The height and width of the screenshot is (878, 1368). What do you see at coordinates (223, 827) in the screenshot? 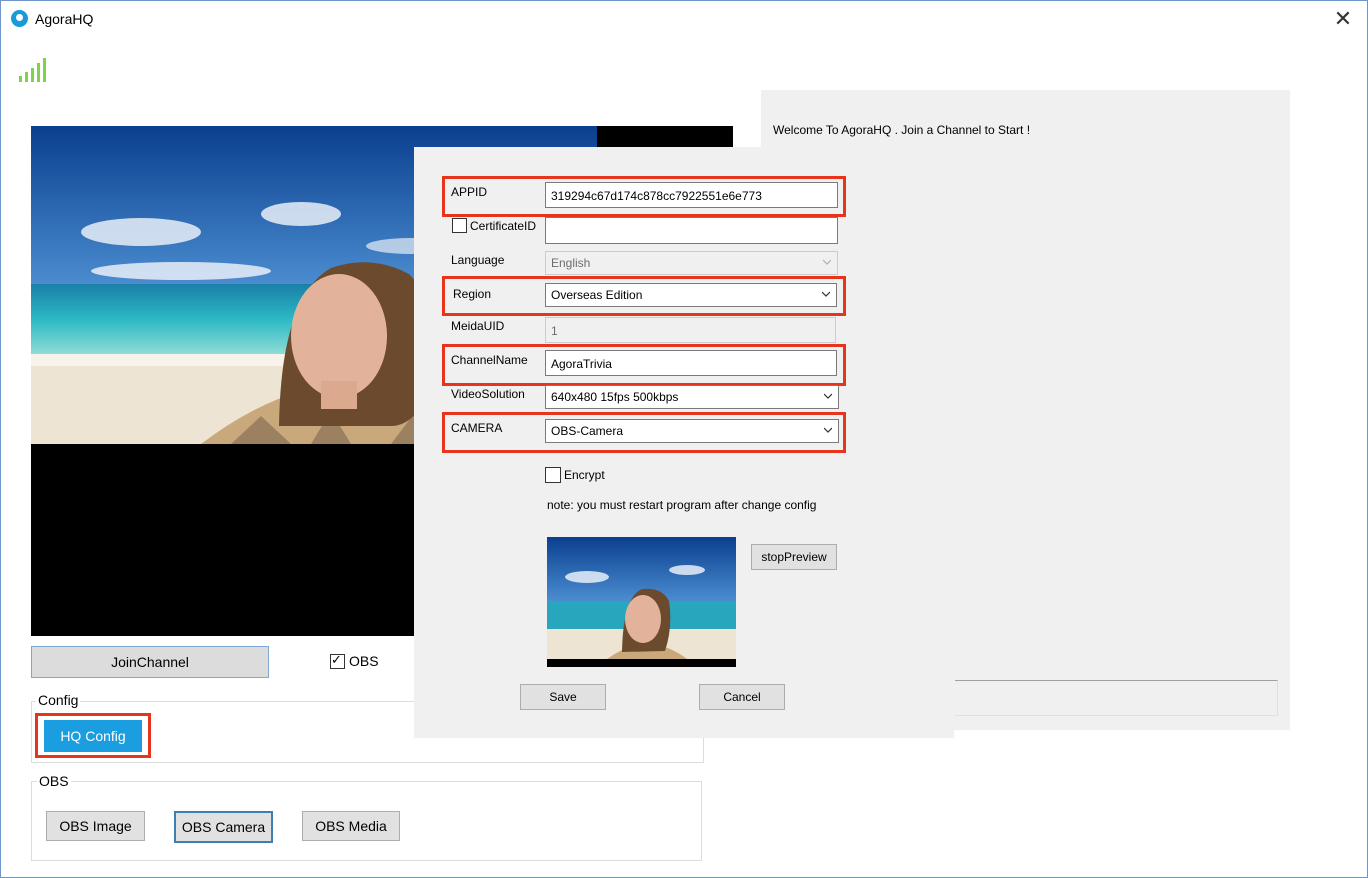
I see `obs-camera-button: OBS Camera` at bounding box center [223, 827].